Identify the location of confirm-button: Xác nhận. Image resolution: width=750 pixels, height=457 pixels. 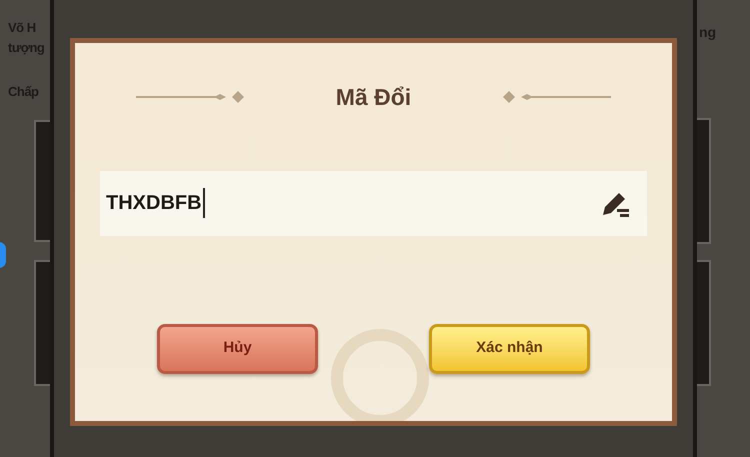
(509, 349).